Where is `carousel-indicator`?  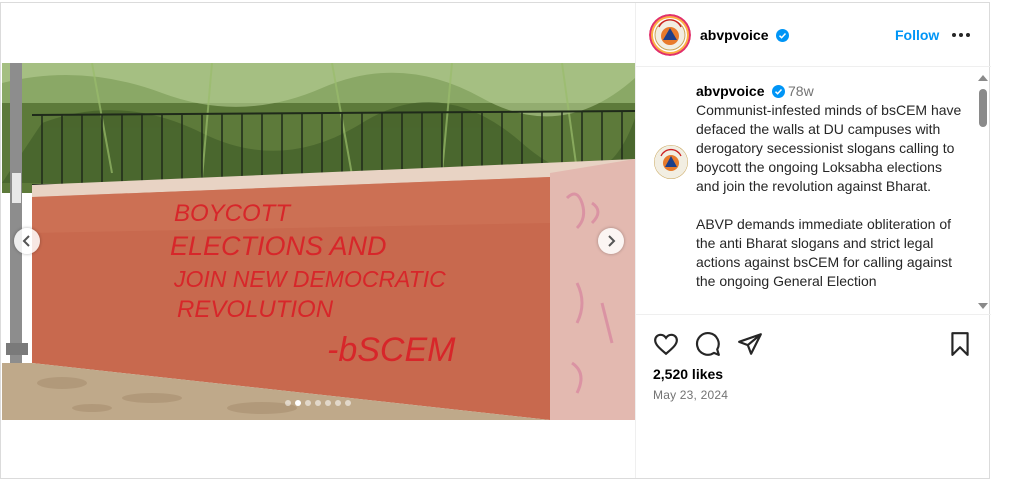
carousel-indicator is located at coordinates (318, 403).